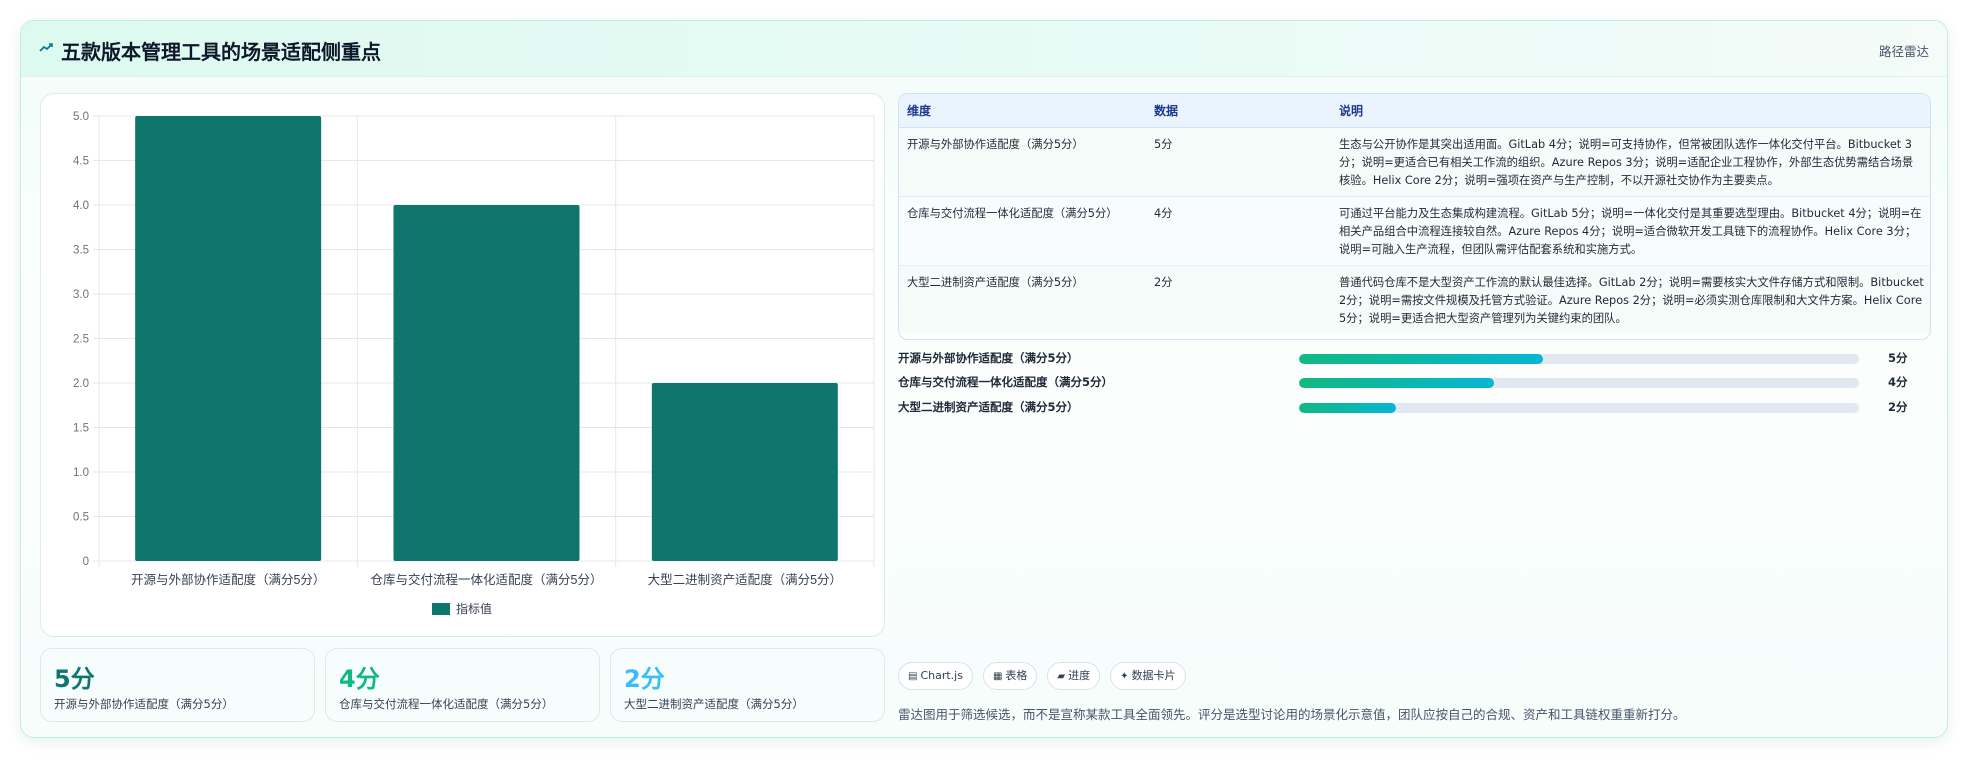 The image size is (1970, 760). What do you see at coordinates (81, 473) in the screenshot?
I see `y-tick-label: 1.0` at bounding box center [81, 473].